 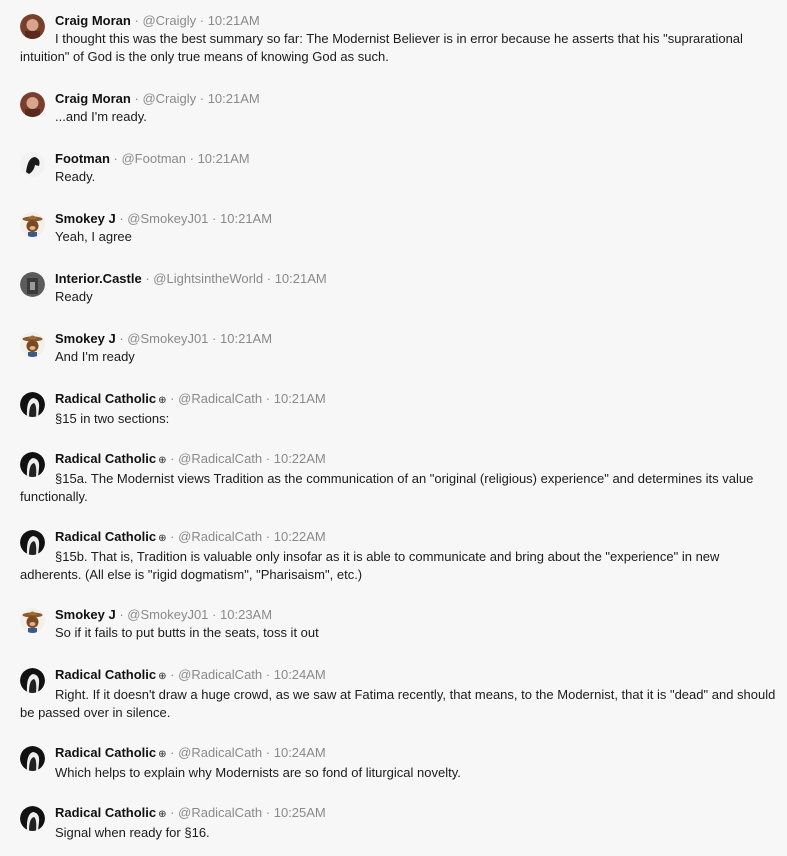 I want to click on message-text: Ready., so click(x=75, y=176).